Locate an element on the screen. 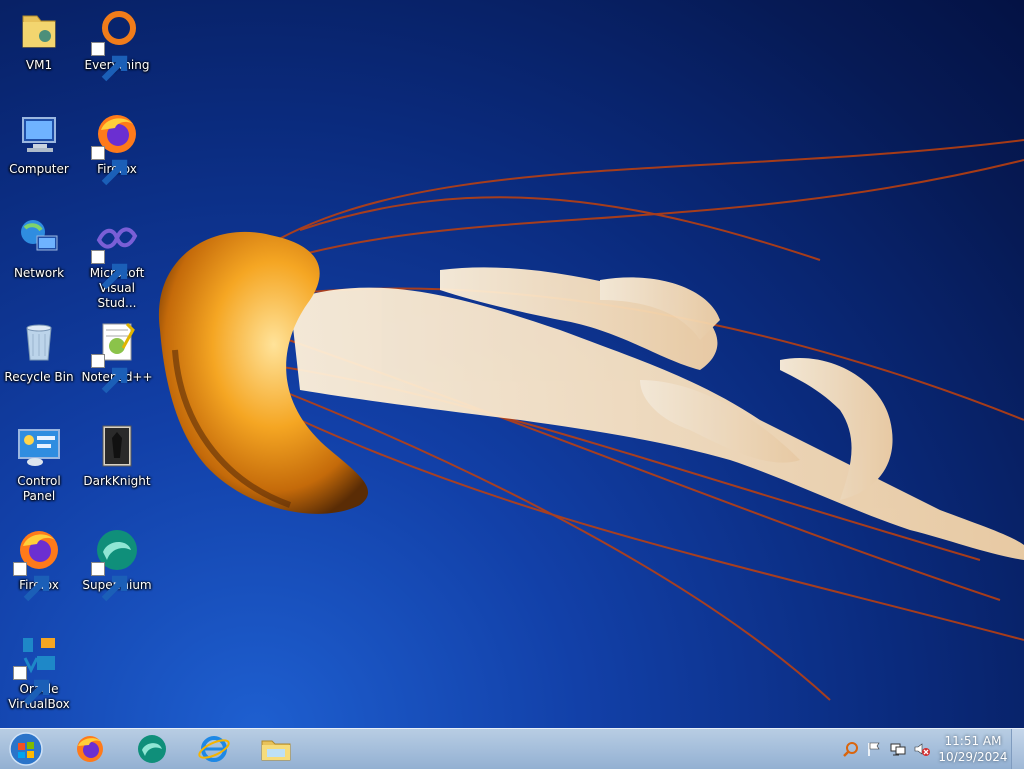 This screenshot has width=1024, height=769. desktop-icon-label: Control Panel is located at coordinates (39, 488).